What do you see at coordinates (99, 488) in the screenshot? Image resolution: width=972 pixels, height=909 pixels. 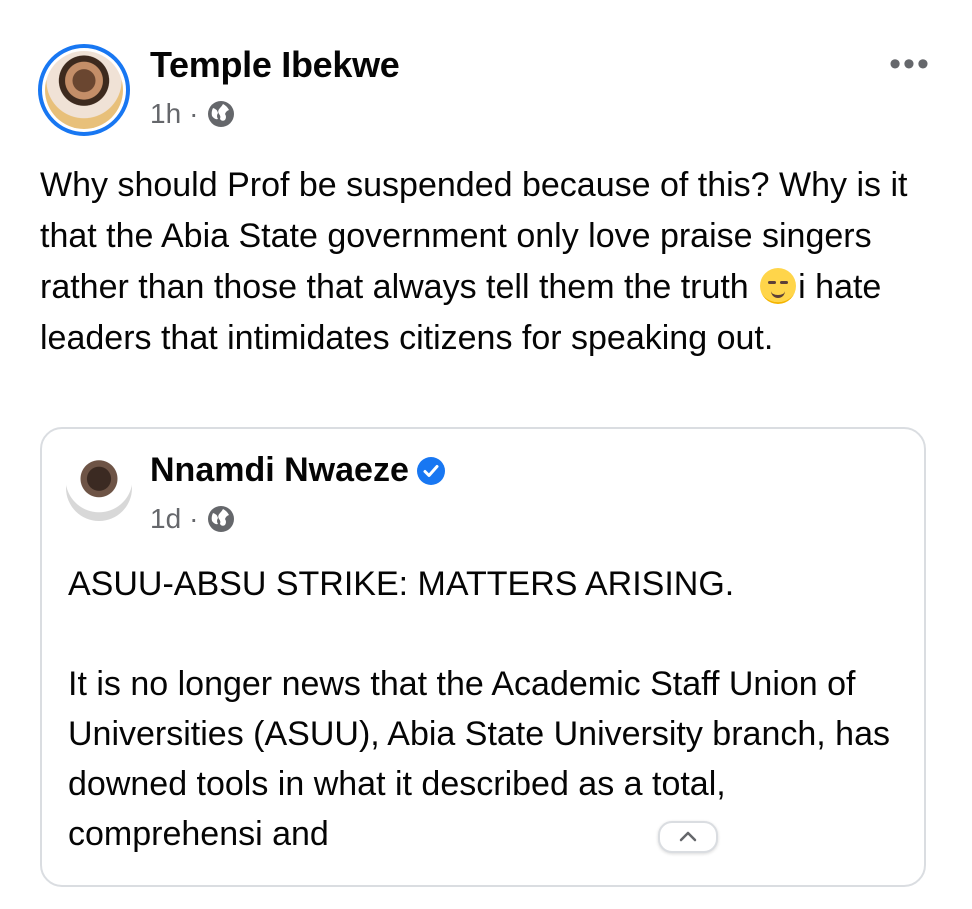 I see `shared-author-avatar` at bounding box center [99, 488].